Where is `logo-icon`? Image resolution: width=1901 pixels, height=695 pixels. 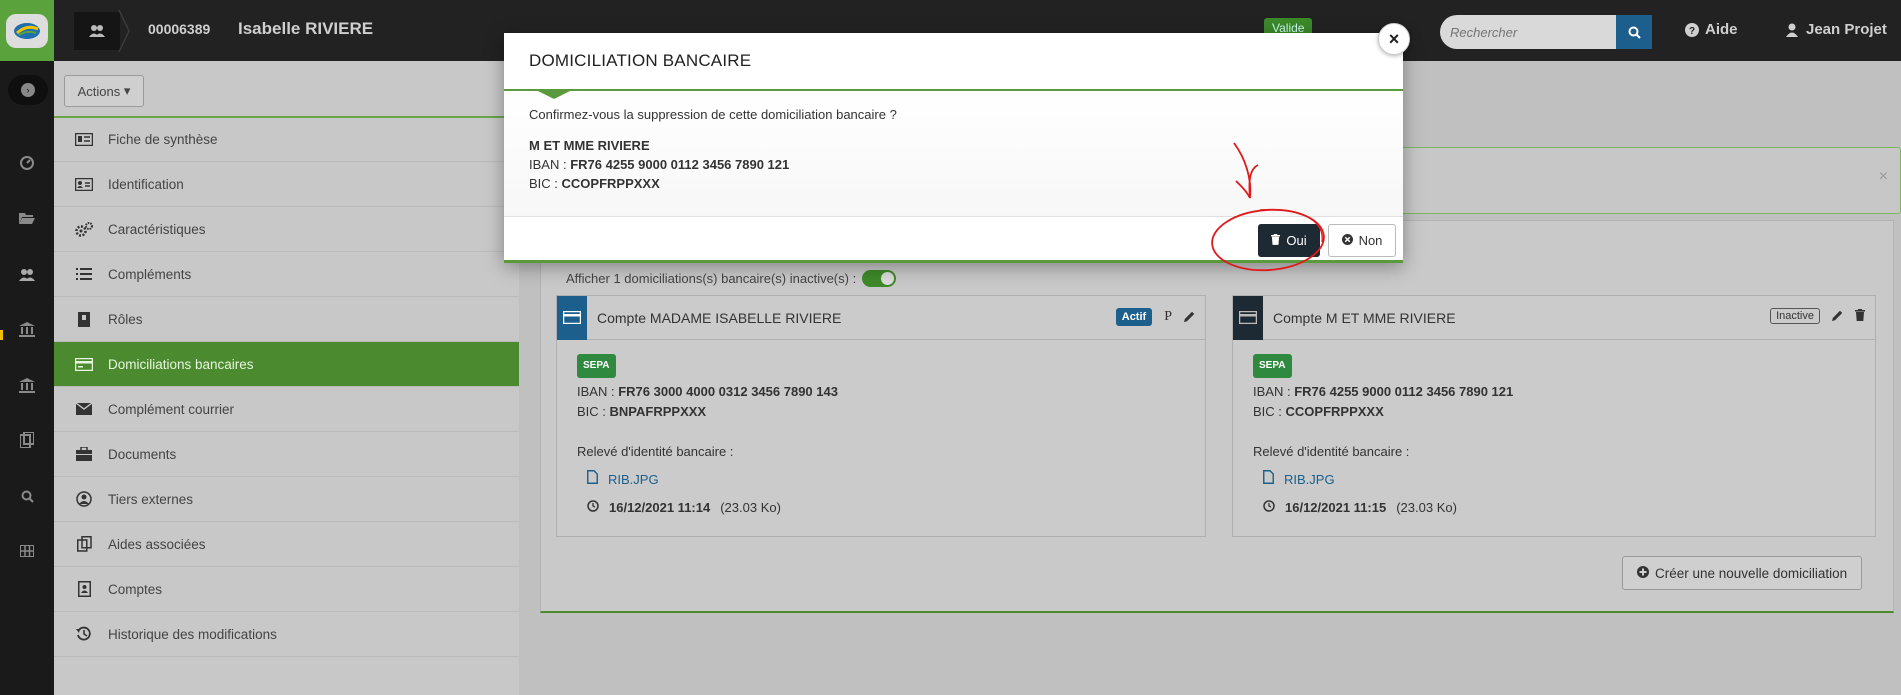 logo-icon is located at coordinates (27, 30).